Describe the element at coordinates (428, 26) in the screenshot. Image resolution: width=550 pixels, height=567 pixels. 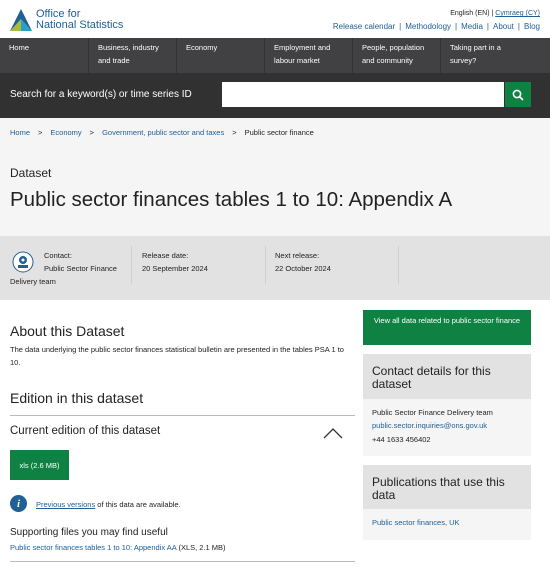
I see `methodology-link: Methodology` at that location.